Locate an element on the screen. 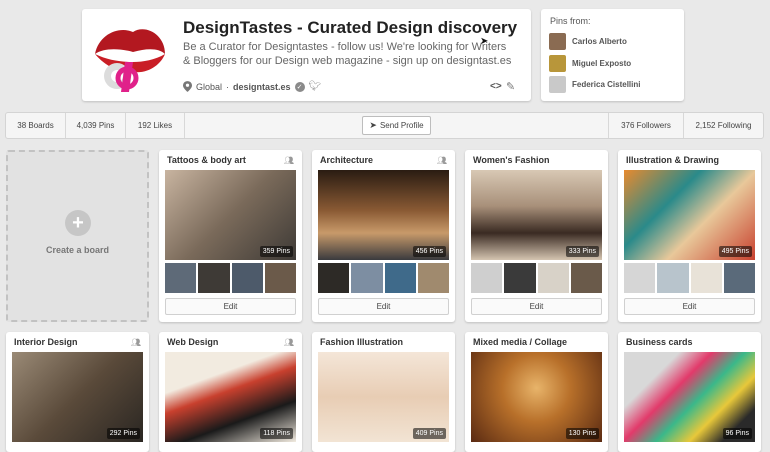  send-profile-label: Send Profile is located at coordinates (401, 125).